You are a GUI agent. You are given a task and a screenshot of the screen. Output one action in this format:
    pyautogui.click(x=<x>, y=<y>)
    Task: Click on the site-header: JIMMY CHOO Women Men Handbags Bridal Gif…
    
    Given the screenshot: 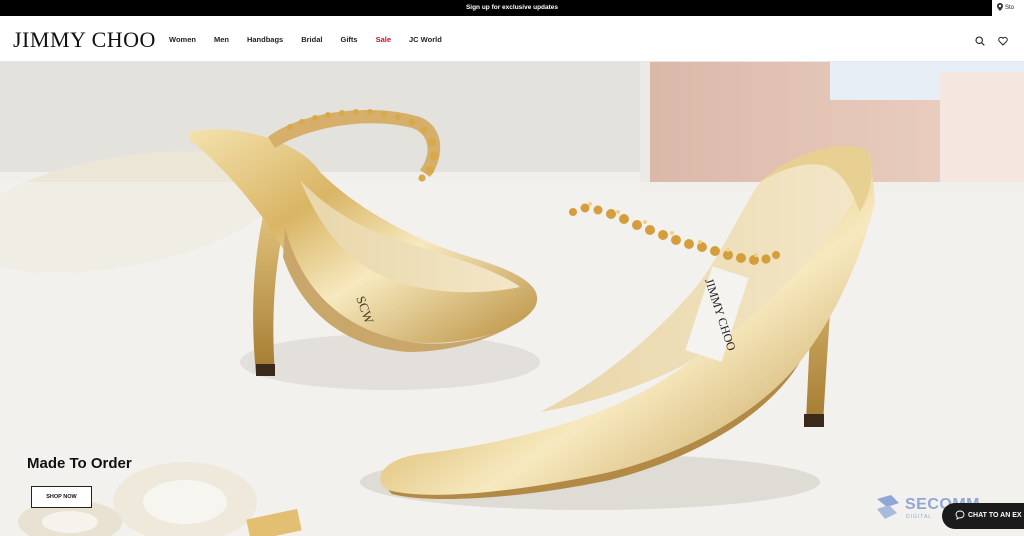 What is the action you would take?
    pyautogui.click(x=512, y=39)
    